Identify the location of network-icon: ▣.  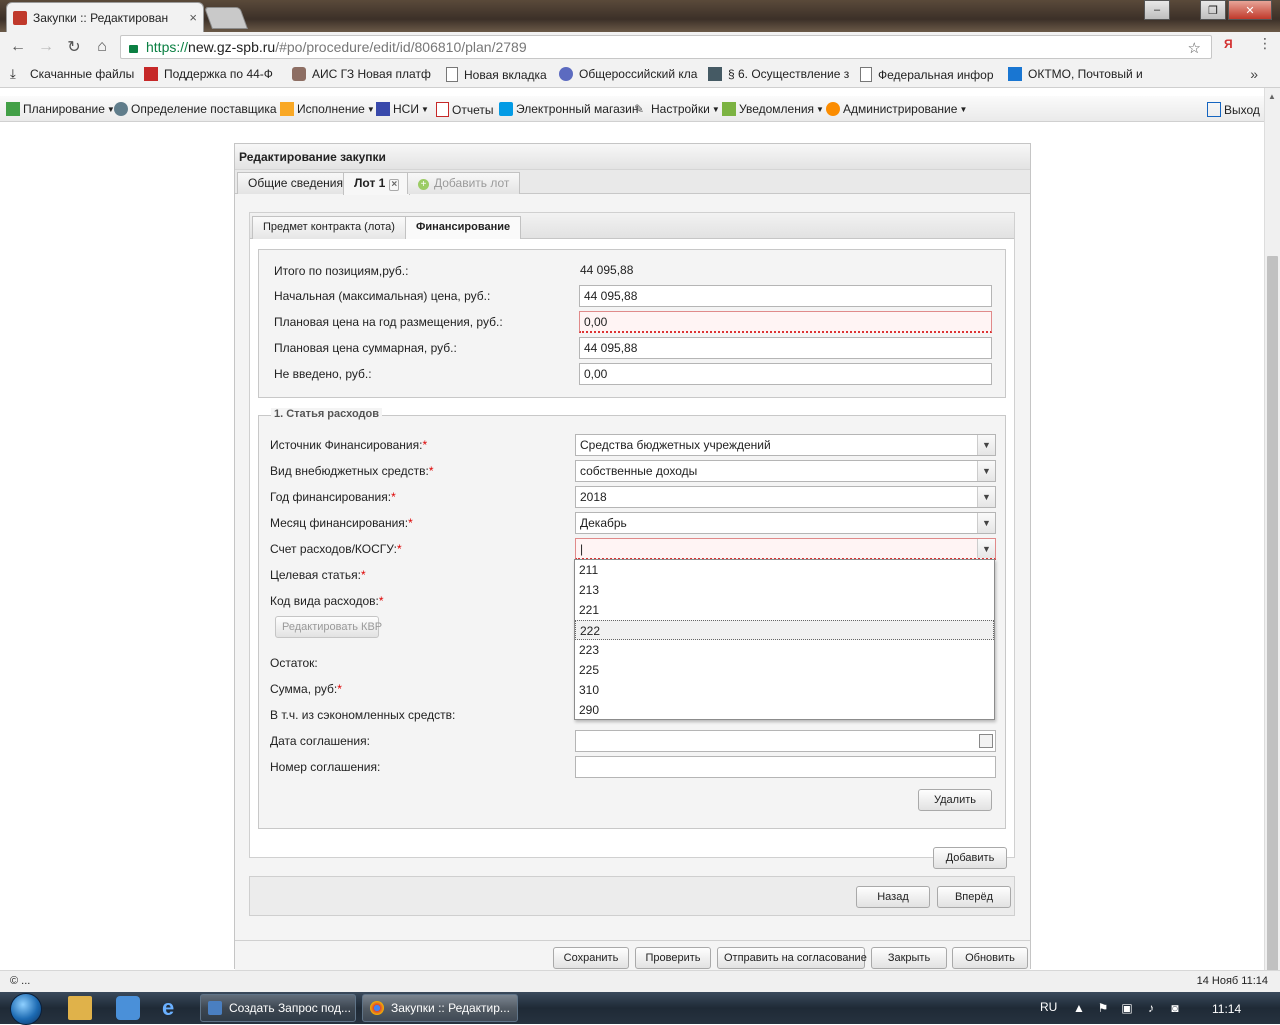
(1127, 1008).